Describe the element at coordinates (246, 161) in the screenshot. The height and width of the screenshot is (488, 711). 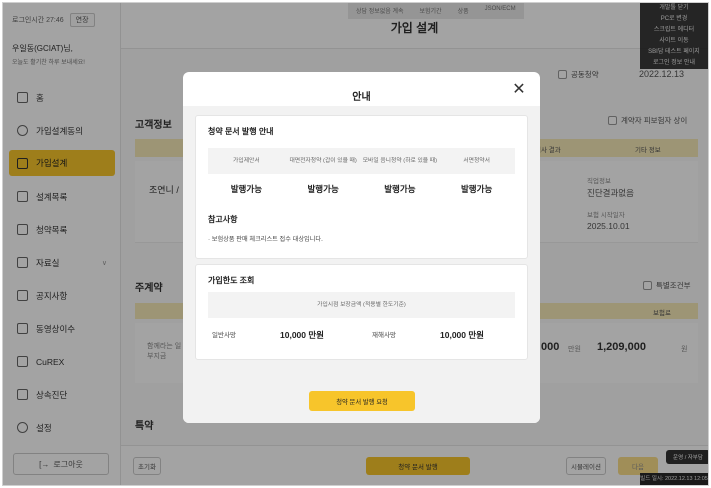
I see `docs-col: 가입제안서` at that location.